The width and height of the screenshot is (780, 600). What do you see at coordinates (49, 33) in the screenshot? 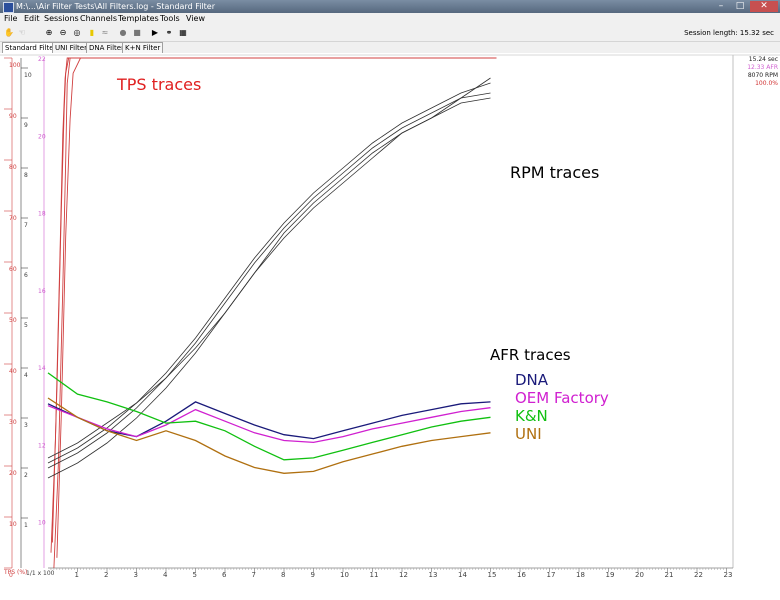
I see `zoom-in-icon: ⊕` at bounding box center [49, 33].